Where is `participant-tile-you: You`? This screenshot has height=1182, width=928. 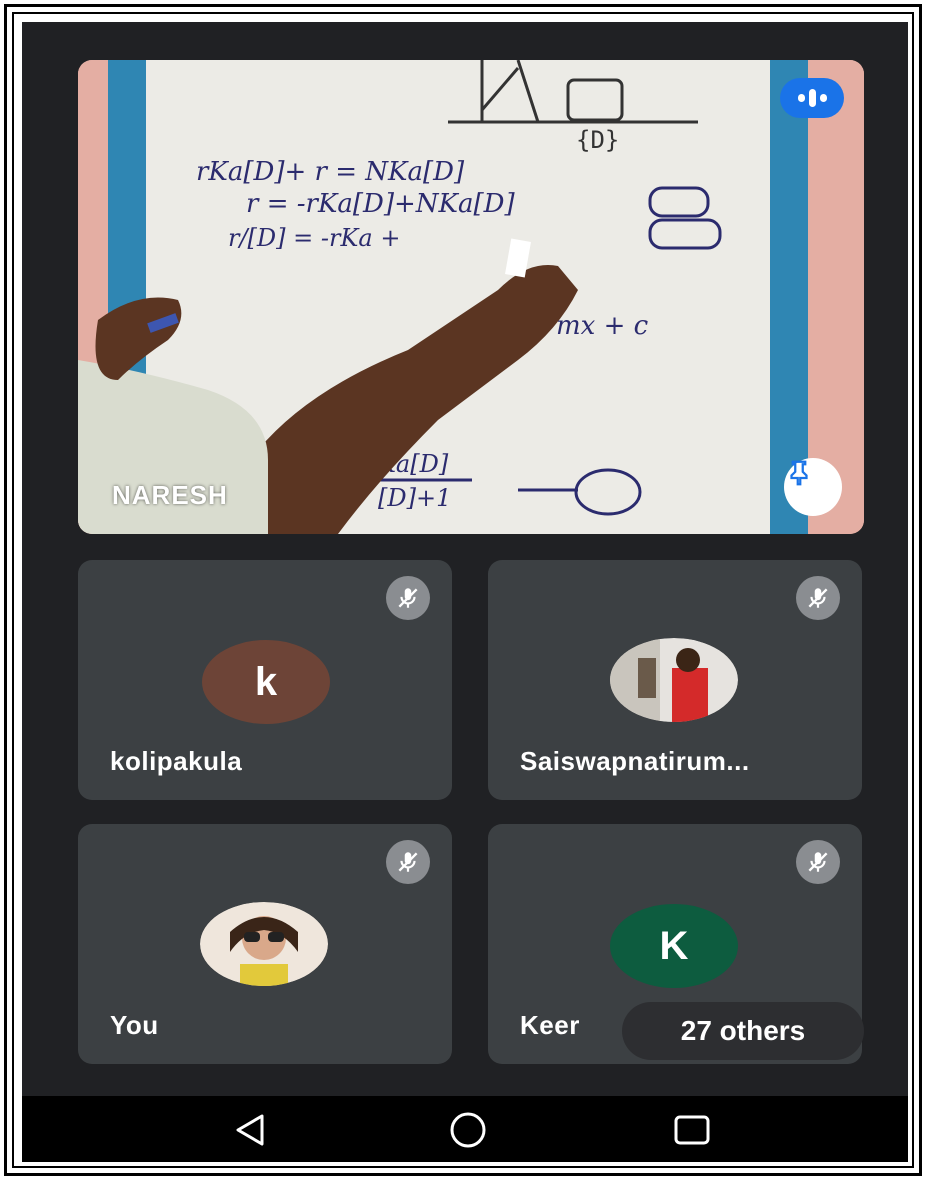
participant-tile-you: You is located at coordinates (265, 944).